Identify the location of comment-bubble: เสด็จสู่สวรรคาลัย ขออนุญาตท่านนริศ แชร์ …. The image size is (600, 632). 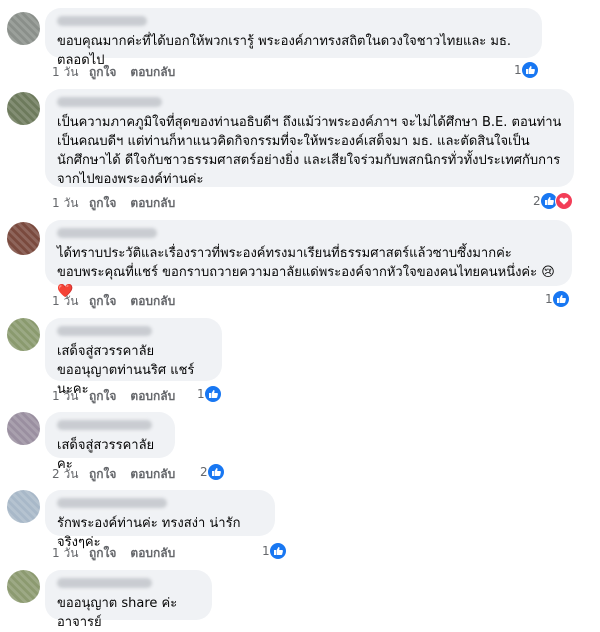
(133, 357).